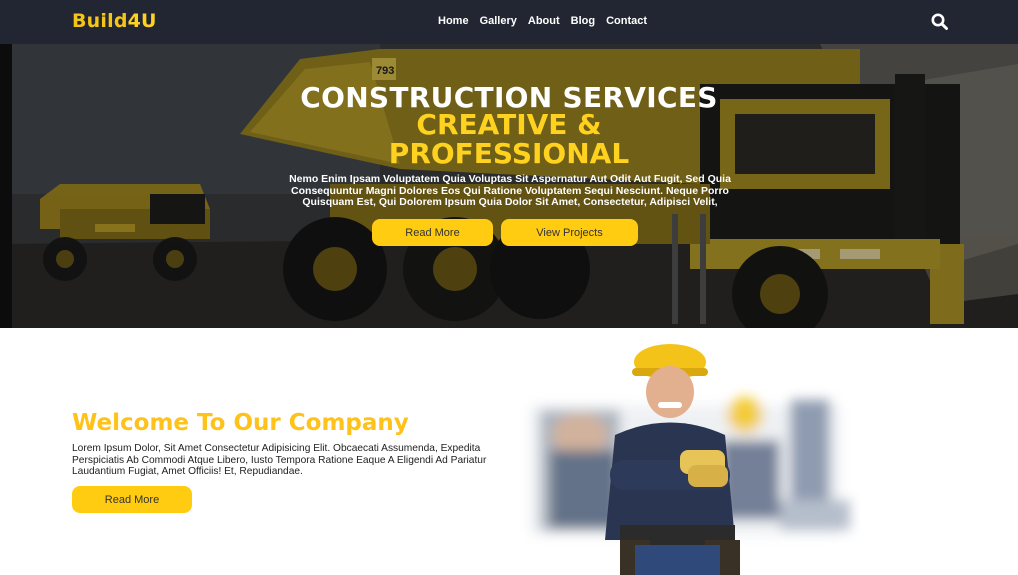 The image size is (1018, 575). I want to click on view-projects-button: View Projects, so click(569, 232).